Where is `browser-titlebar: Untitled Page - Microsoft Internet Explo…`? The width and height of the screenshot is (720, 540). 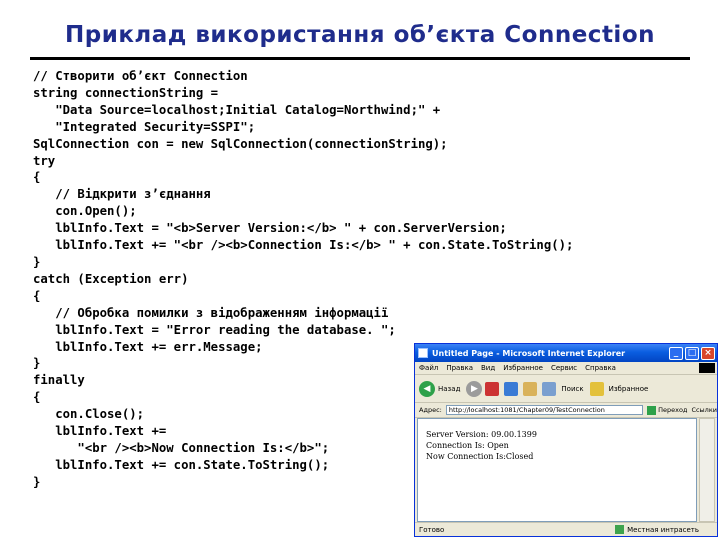
browser-titlebar: Untitled Page - Microsoft Internet Explo… is located at coordinates (566, 353).